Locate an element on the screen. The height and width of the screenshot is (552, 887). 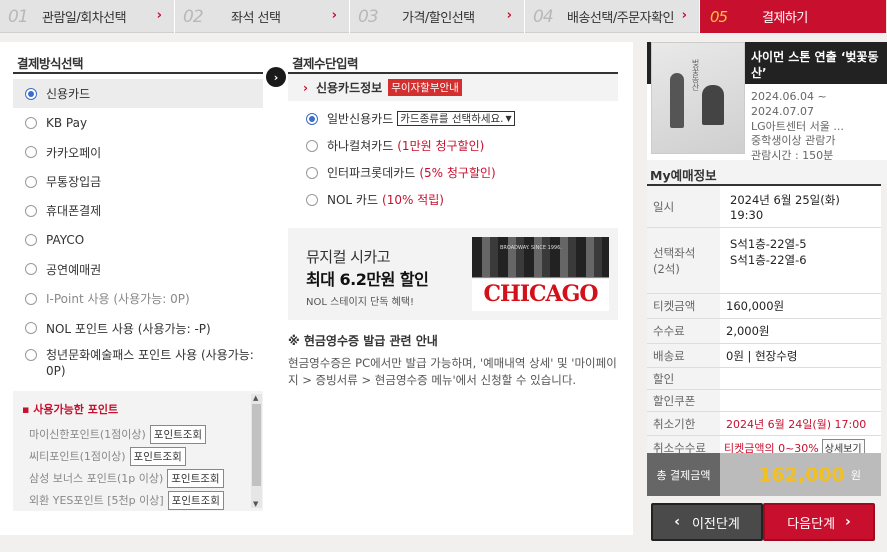
point-row: 외환 YES포인트 [5천p 이상] 포인트조회 is located at coordinates (138, 500).